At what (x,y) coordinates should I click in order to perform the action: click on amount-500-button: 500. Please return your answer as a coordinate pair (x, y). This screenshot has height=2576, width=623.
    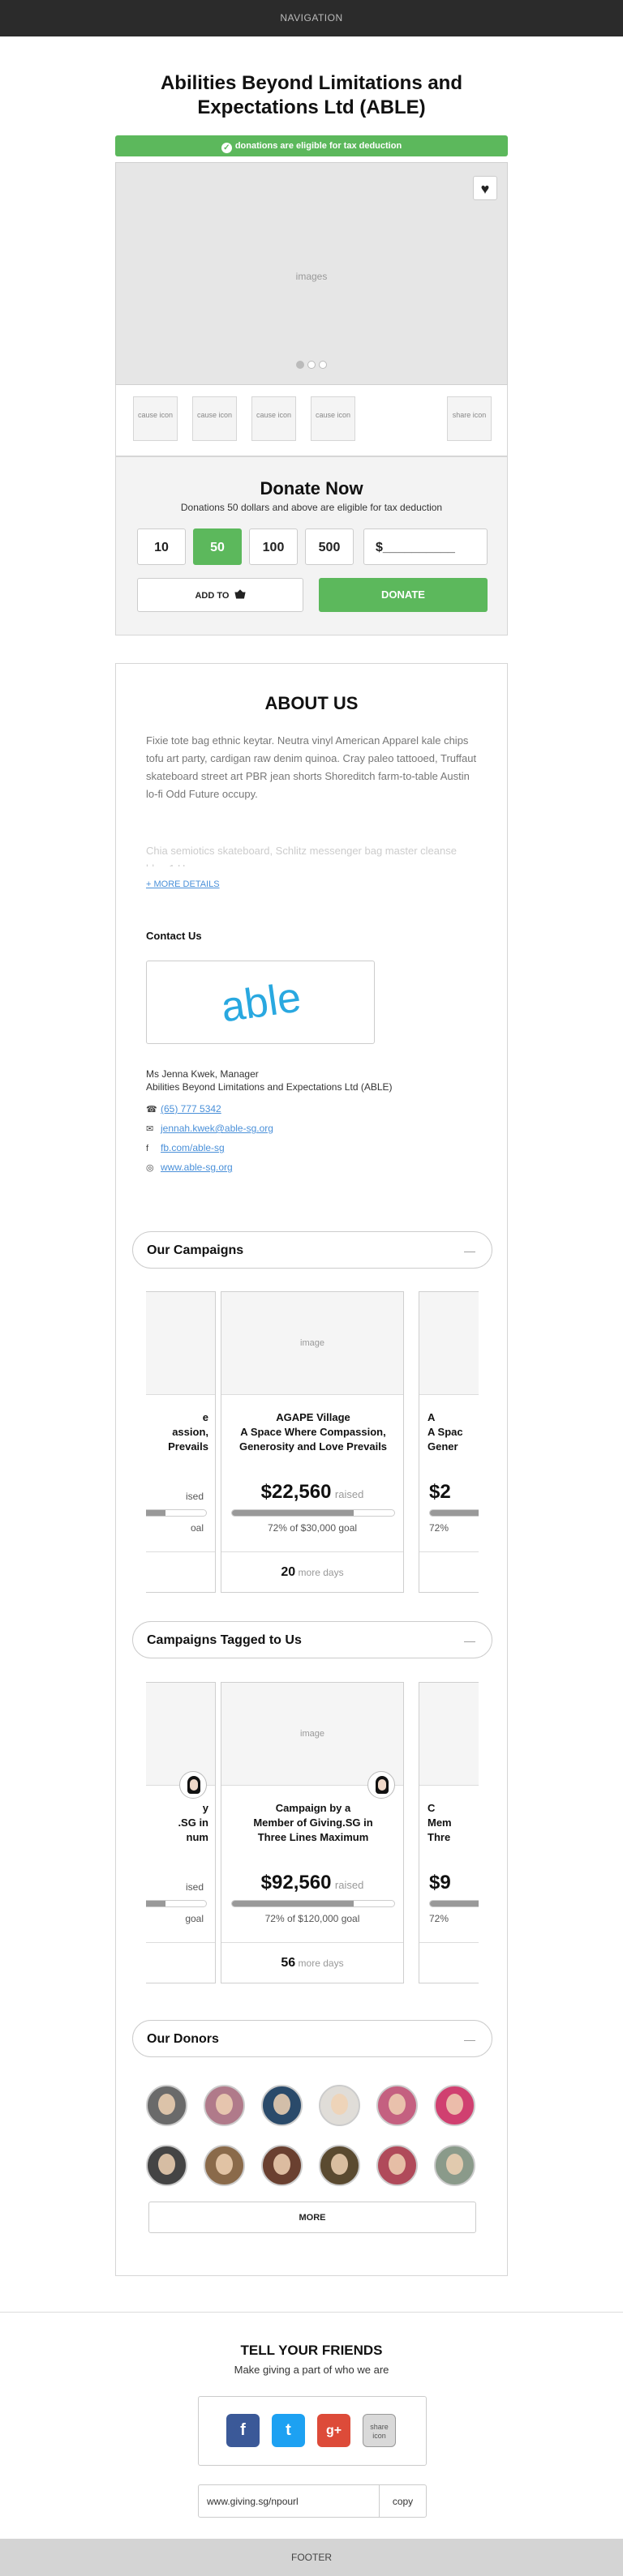
    Looking at the image, I should click on (329, 546).